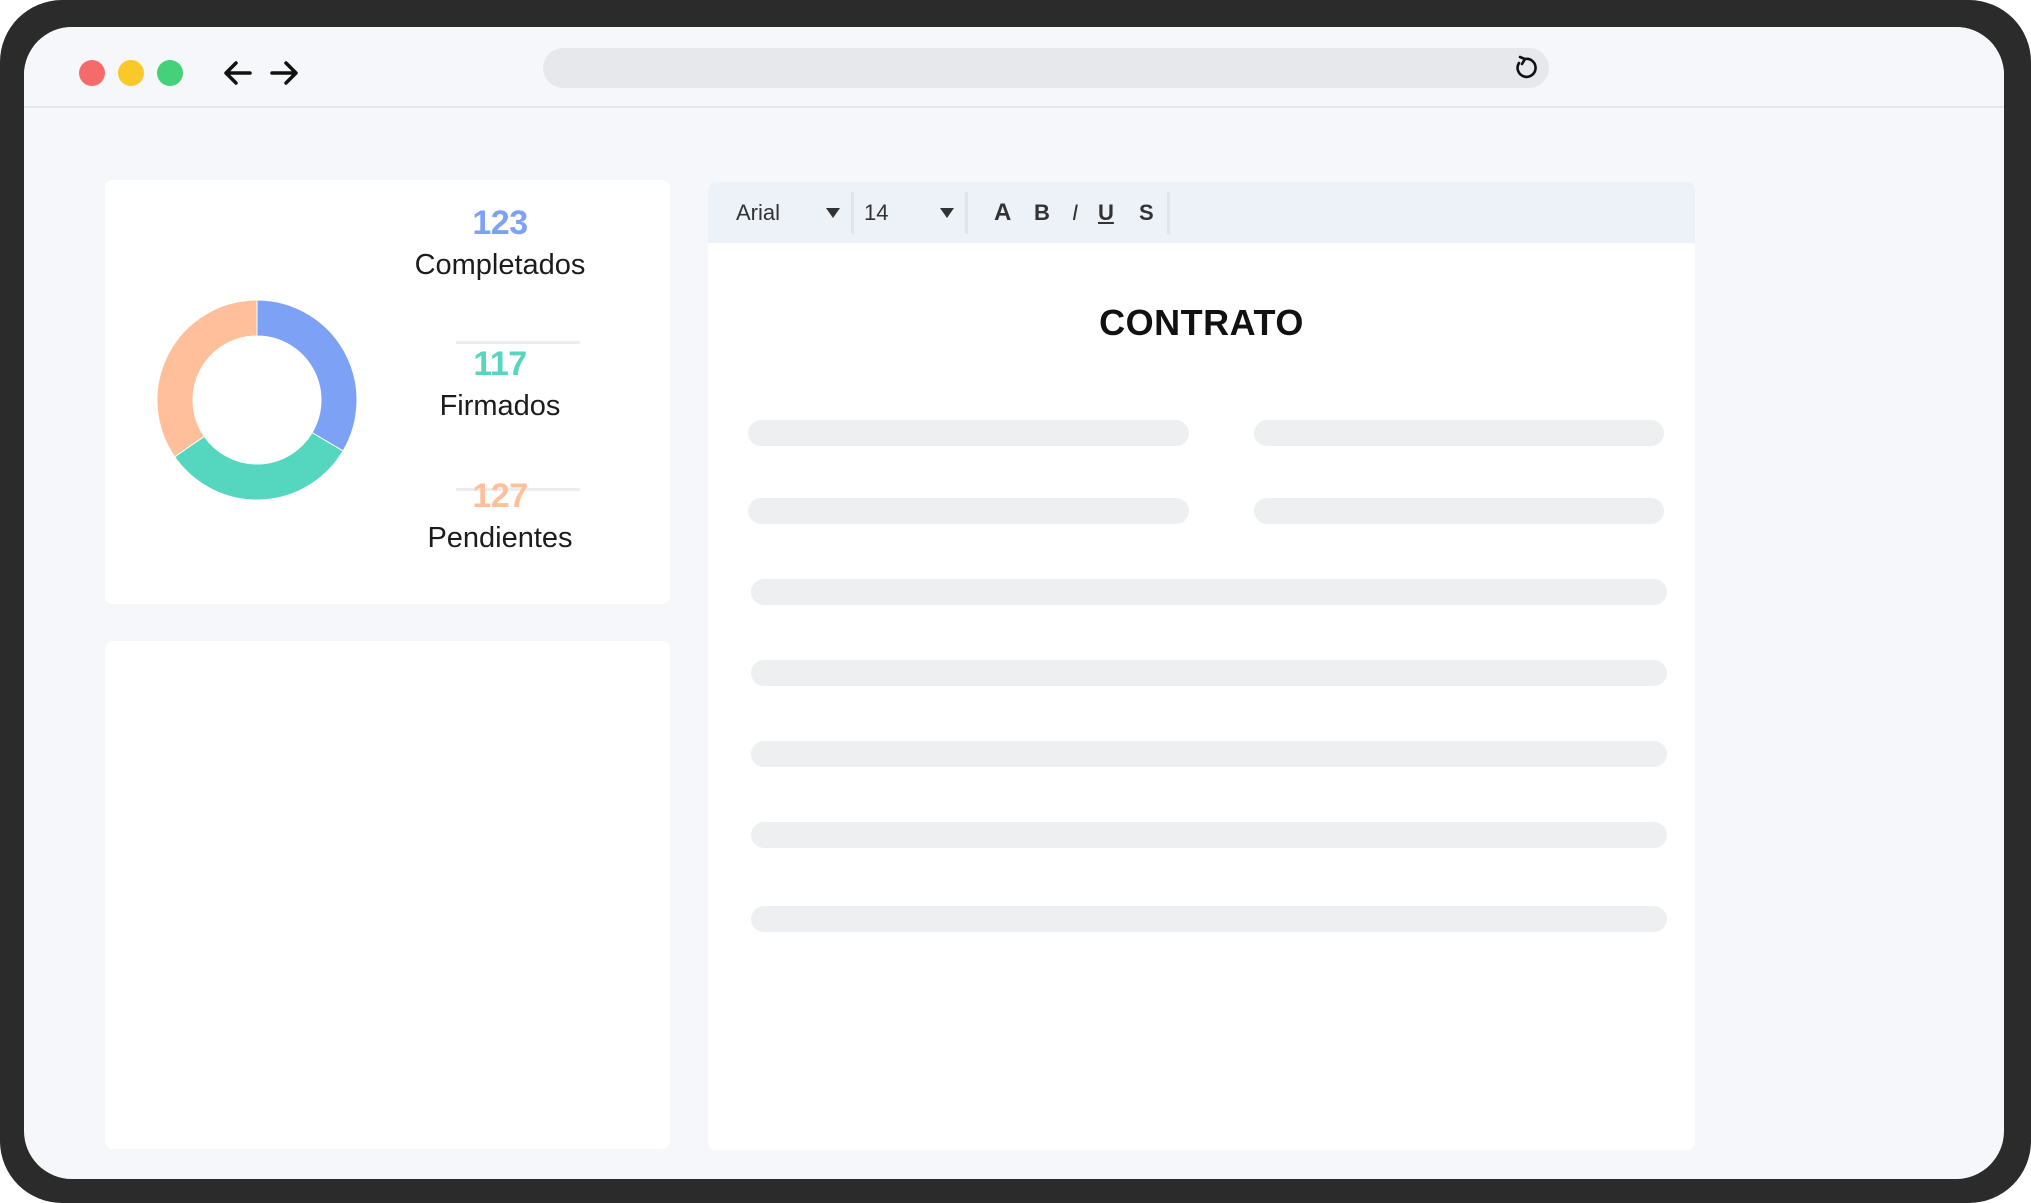 This screenshot has height=1203, width=2031. I want to click on underline-button: U, so click(1106, 212).